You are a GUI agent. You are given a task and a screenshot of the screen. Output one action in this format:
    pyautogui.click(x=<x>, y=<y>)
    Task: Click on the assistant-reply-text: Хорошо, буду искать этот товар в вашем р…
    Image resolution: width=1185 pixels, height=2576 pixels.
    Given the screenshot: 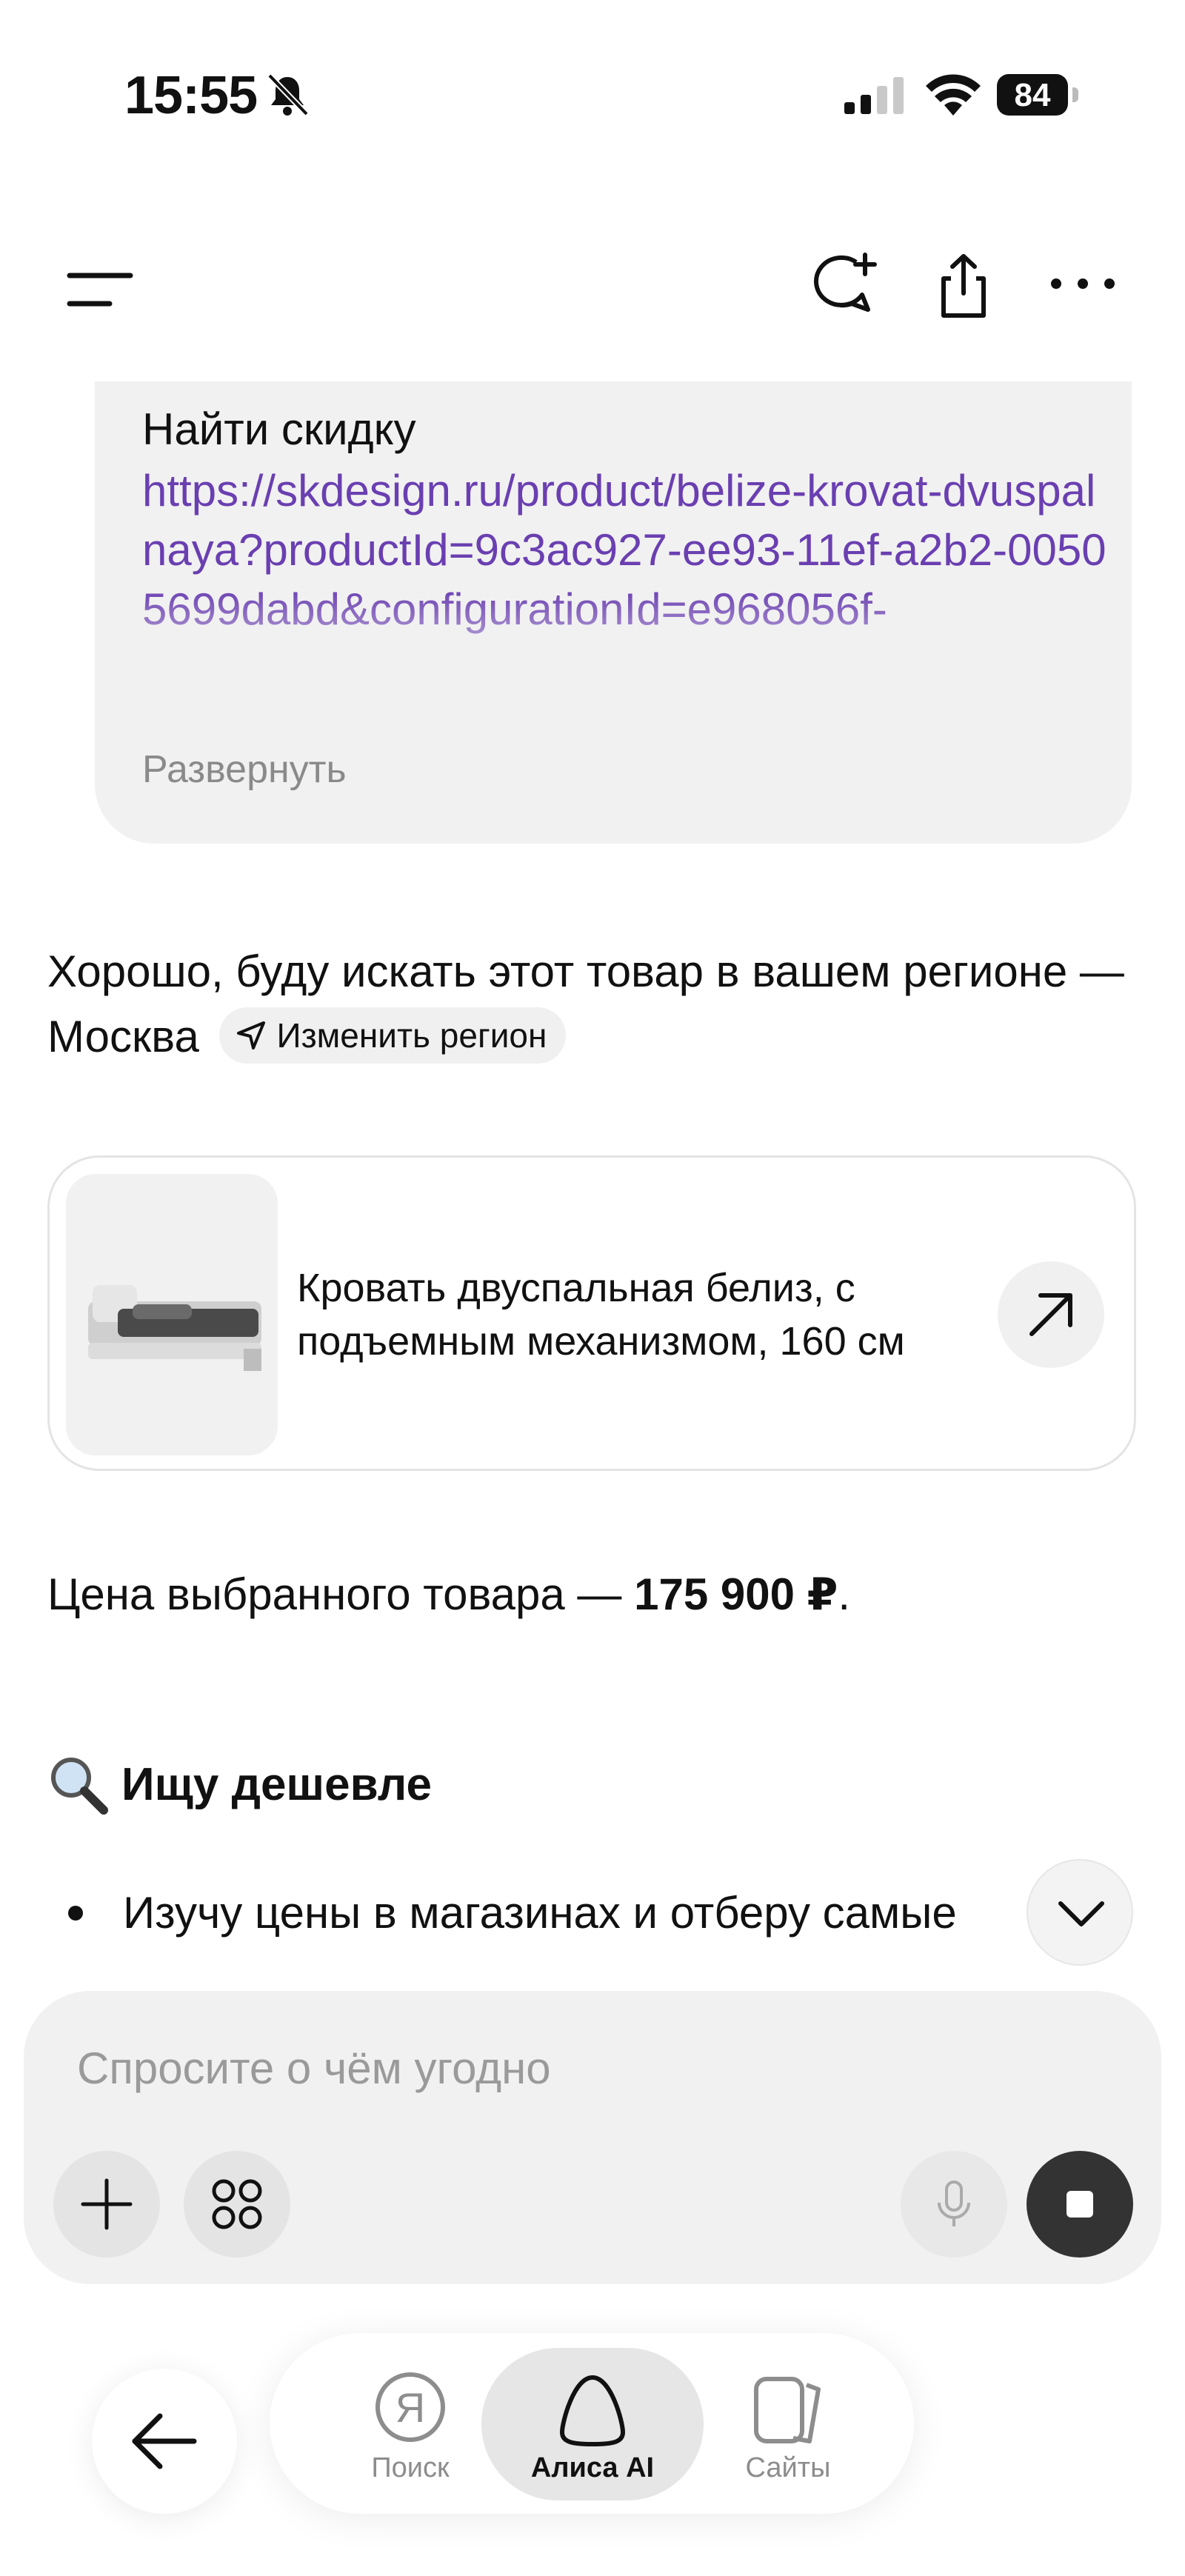 What is the action you would take?
    pyautogui.click(x=585, y=1004)
    